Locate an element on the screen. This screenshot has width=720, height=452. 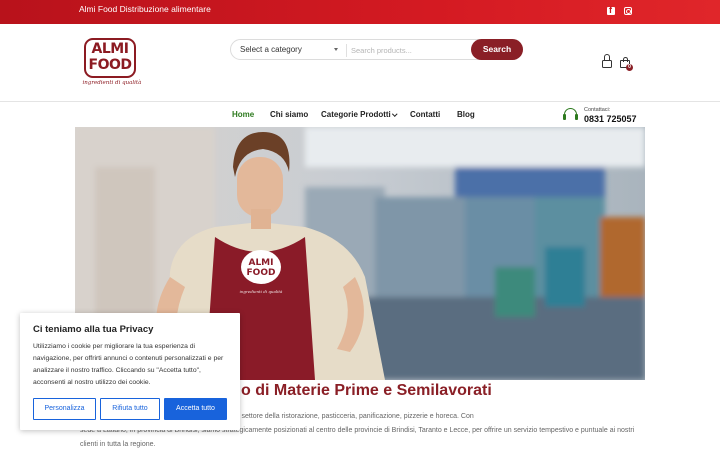
account-lock-icon is located at coordinates (607, 61).